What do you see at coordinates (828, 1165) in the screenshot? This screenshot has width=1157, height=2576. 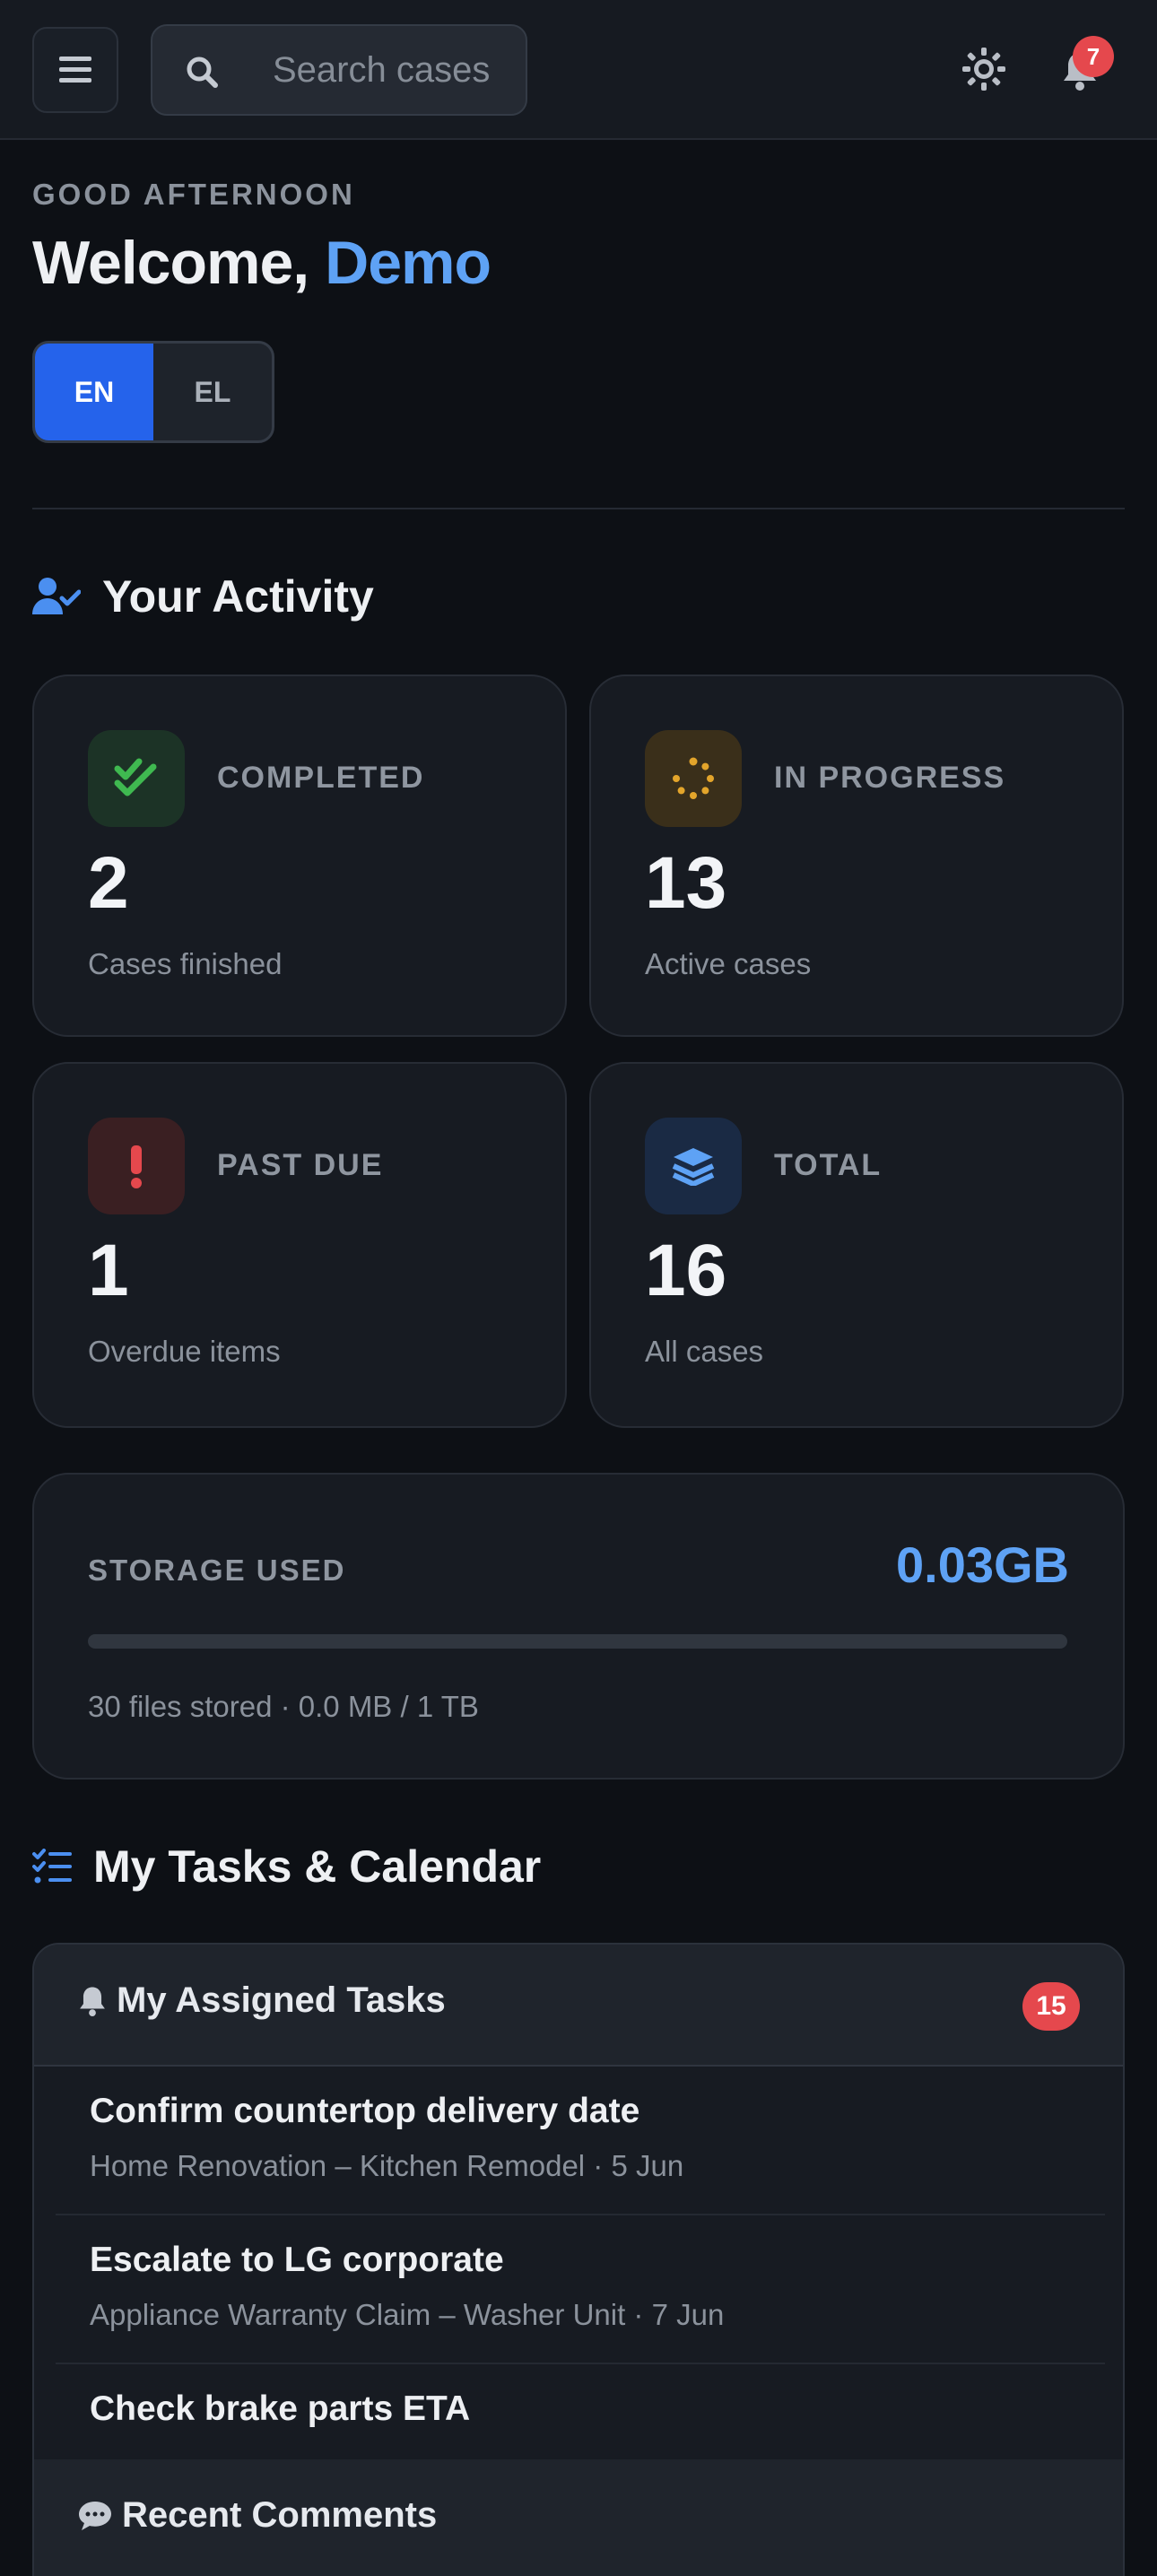 I see `stat-label: TOTAL` at bounding box center [828, 1165].